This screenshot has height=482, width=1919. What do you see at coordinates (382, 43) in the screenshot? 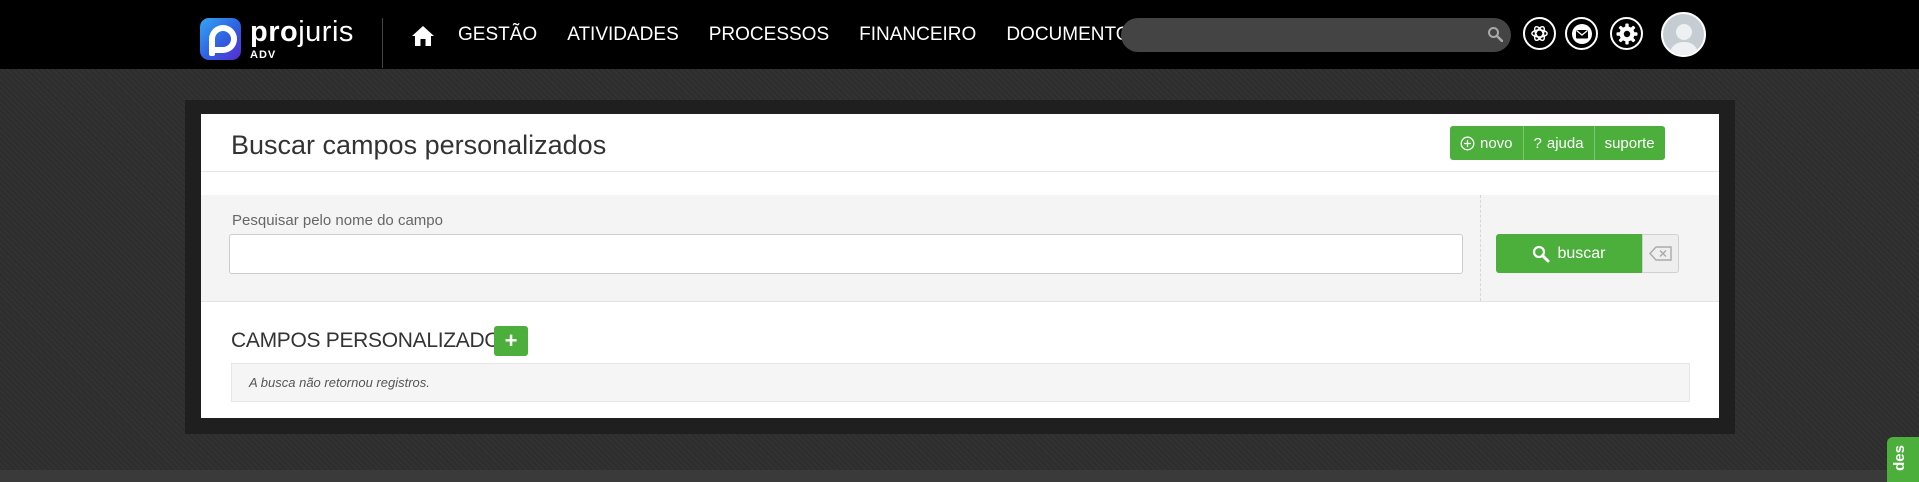
I see `nav-divider` at bounding box center [382, 43].